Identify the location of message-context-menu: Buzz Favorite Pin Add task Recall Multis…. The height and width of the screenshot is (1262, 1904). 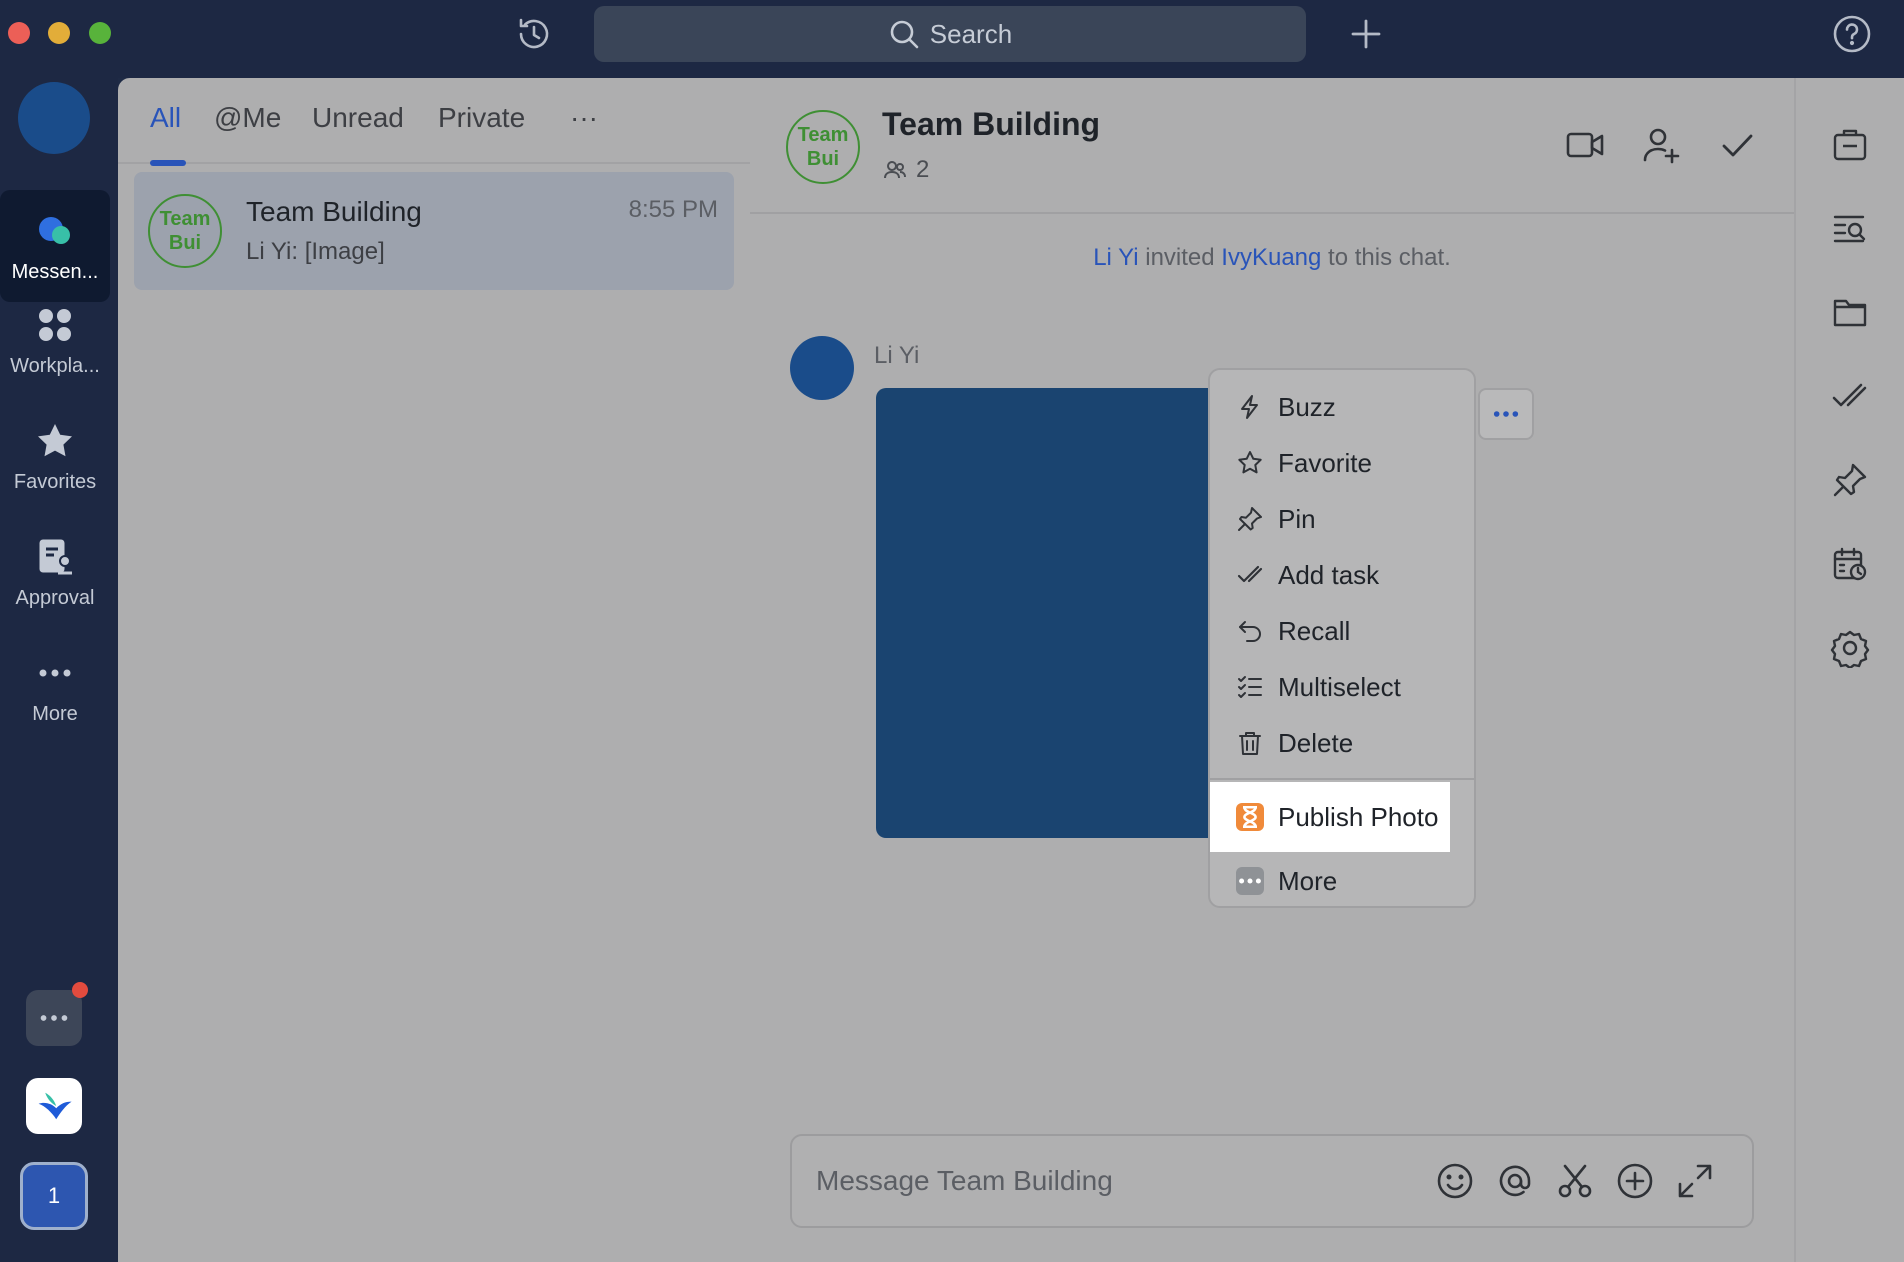
(1342, 638).